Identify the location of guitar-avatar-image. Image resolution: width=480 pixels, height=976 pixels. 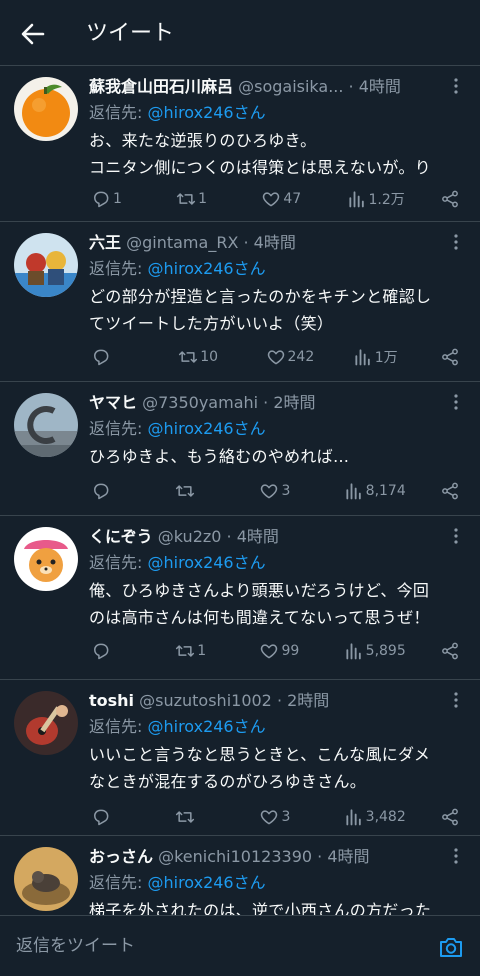
(46, 723).